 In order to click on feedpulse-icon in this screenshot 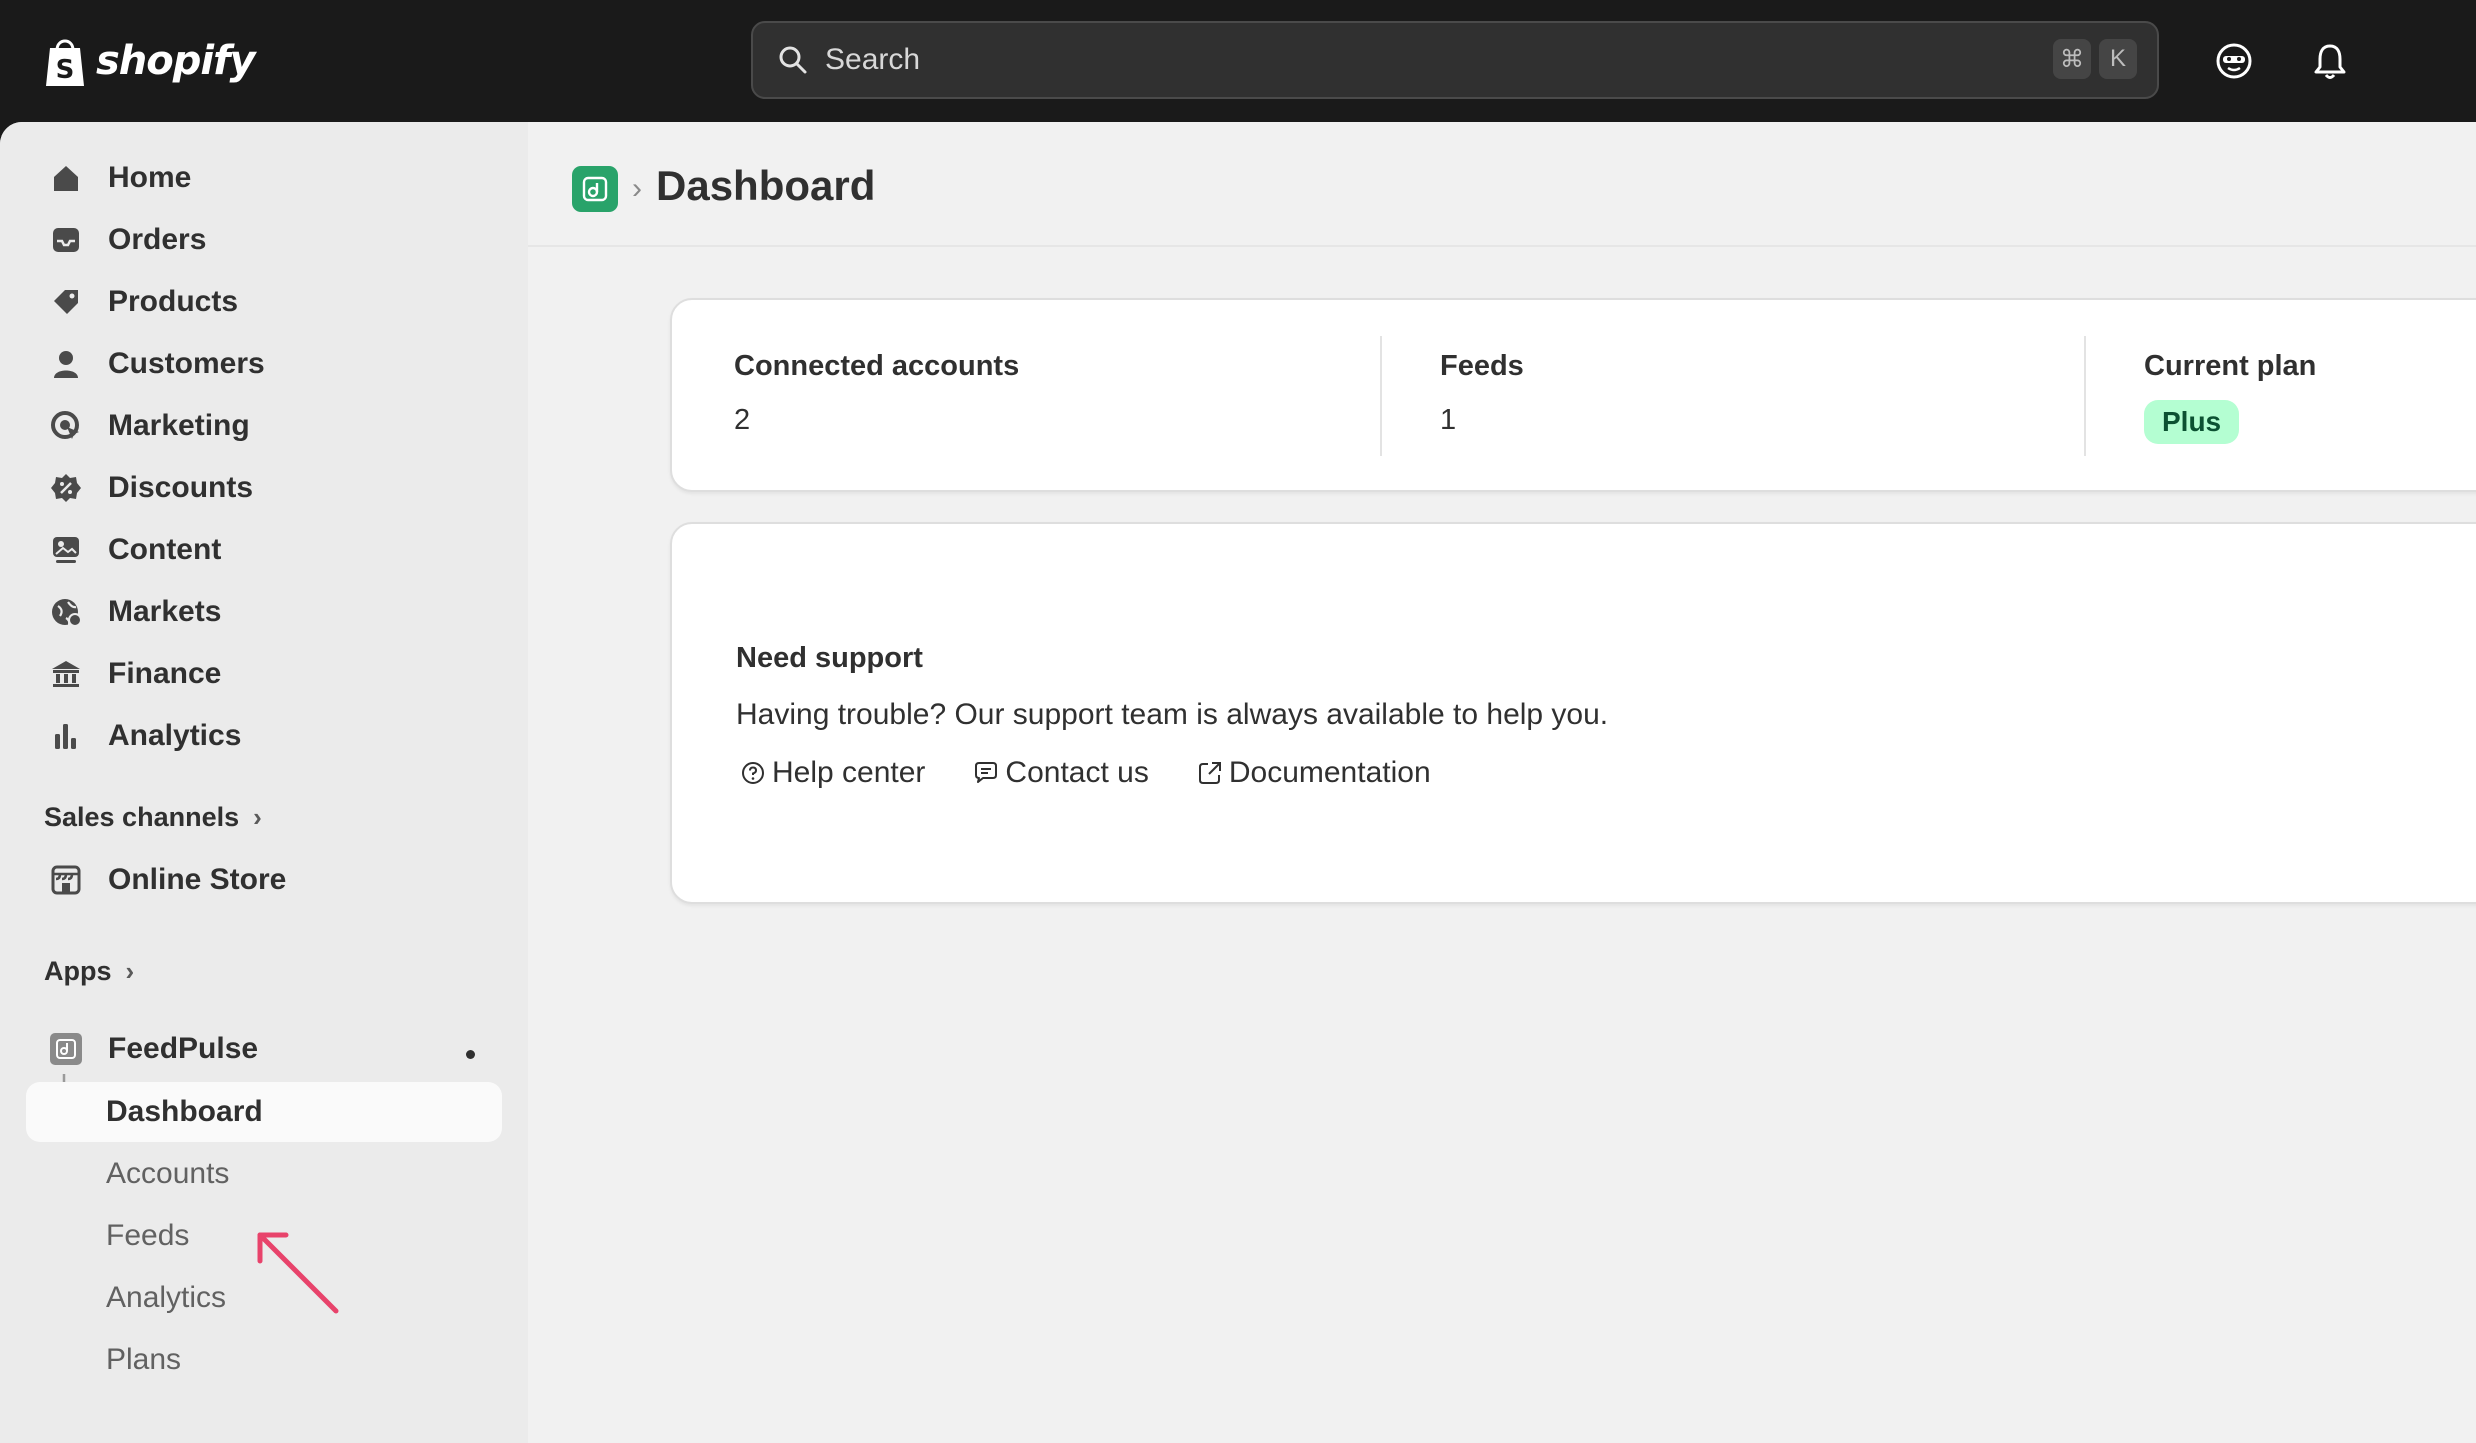, I will do `click(66, 1049)`.